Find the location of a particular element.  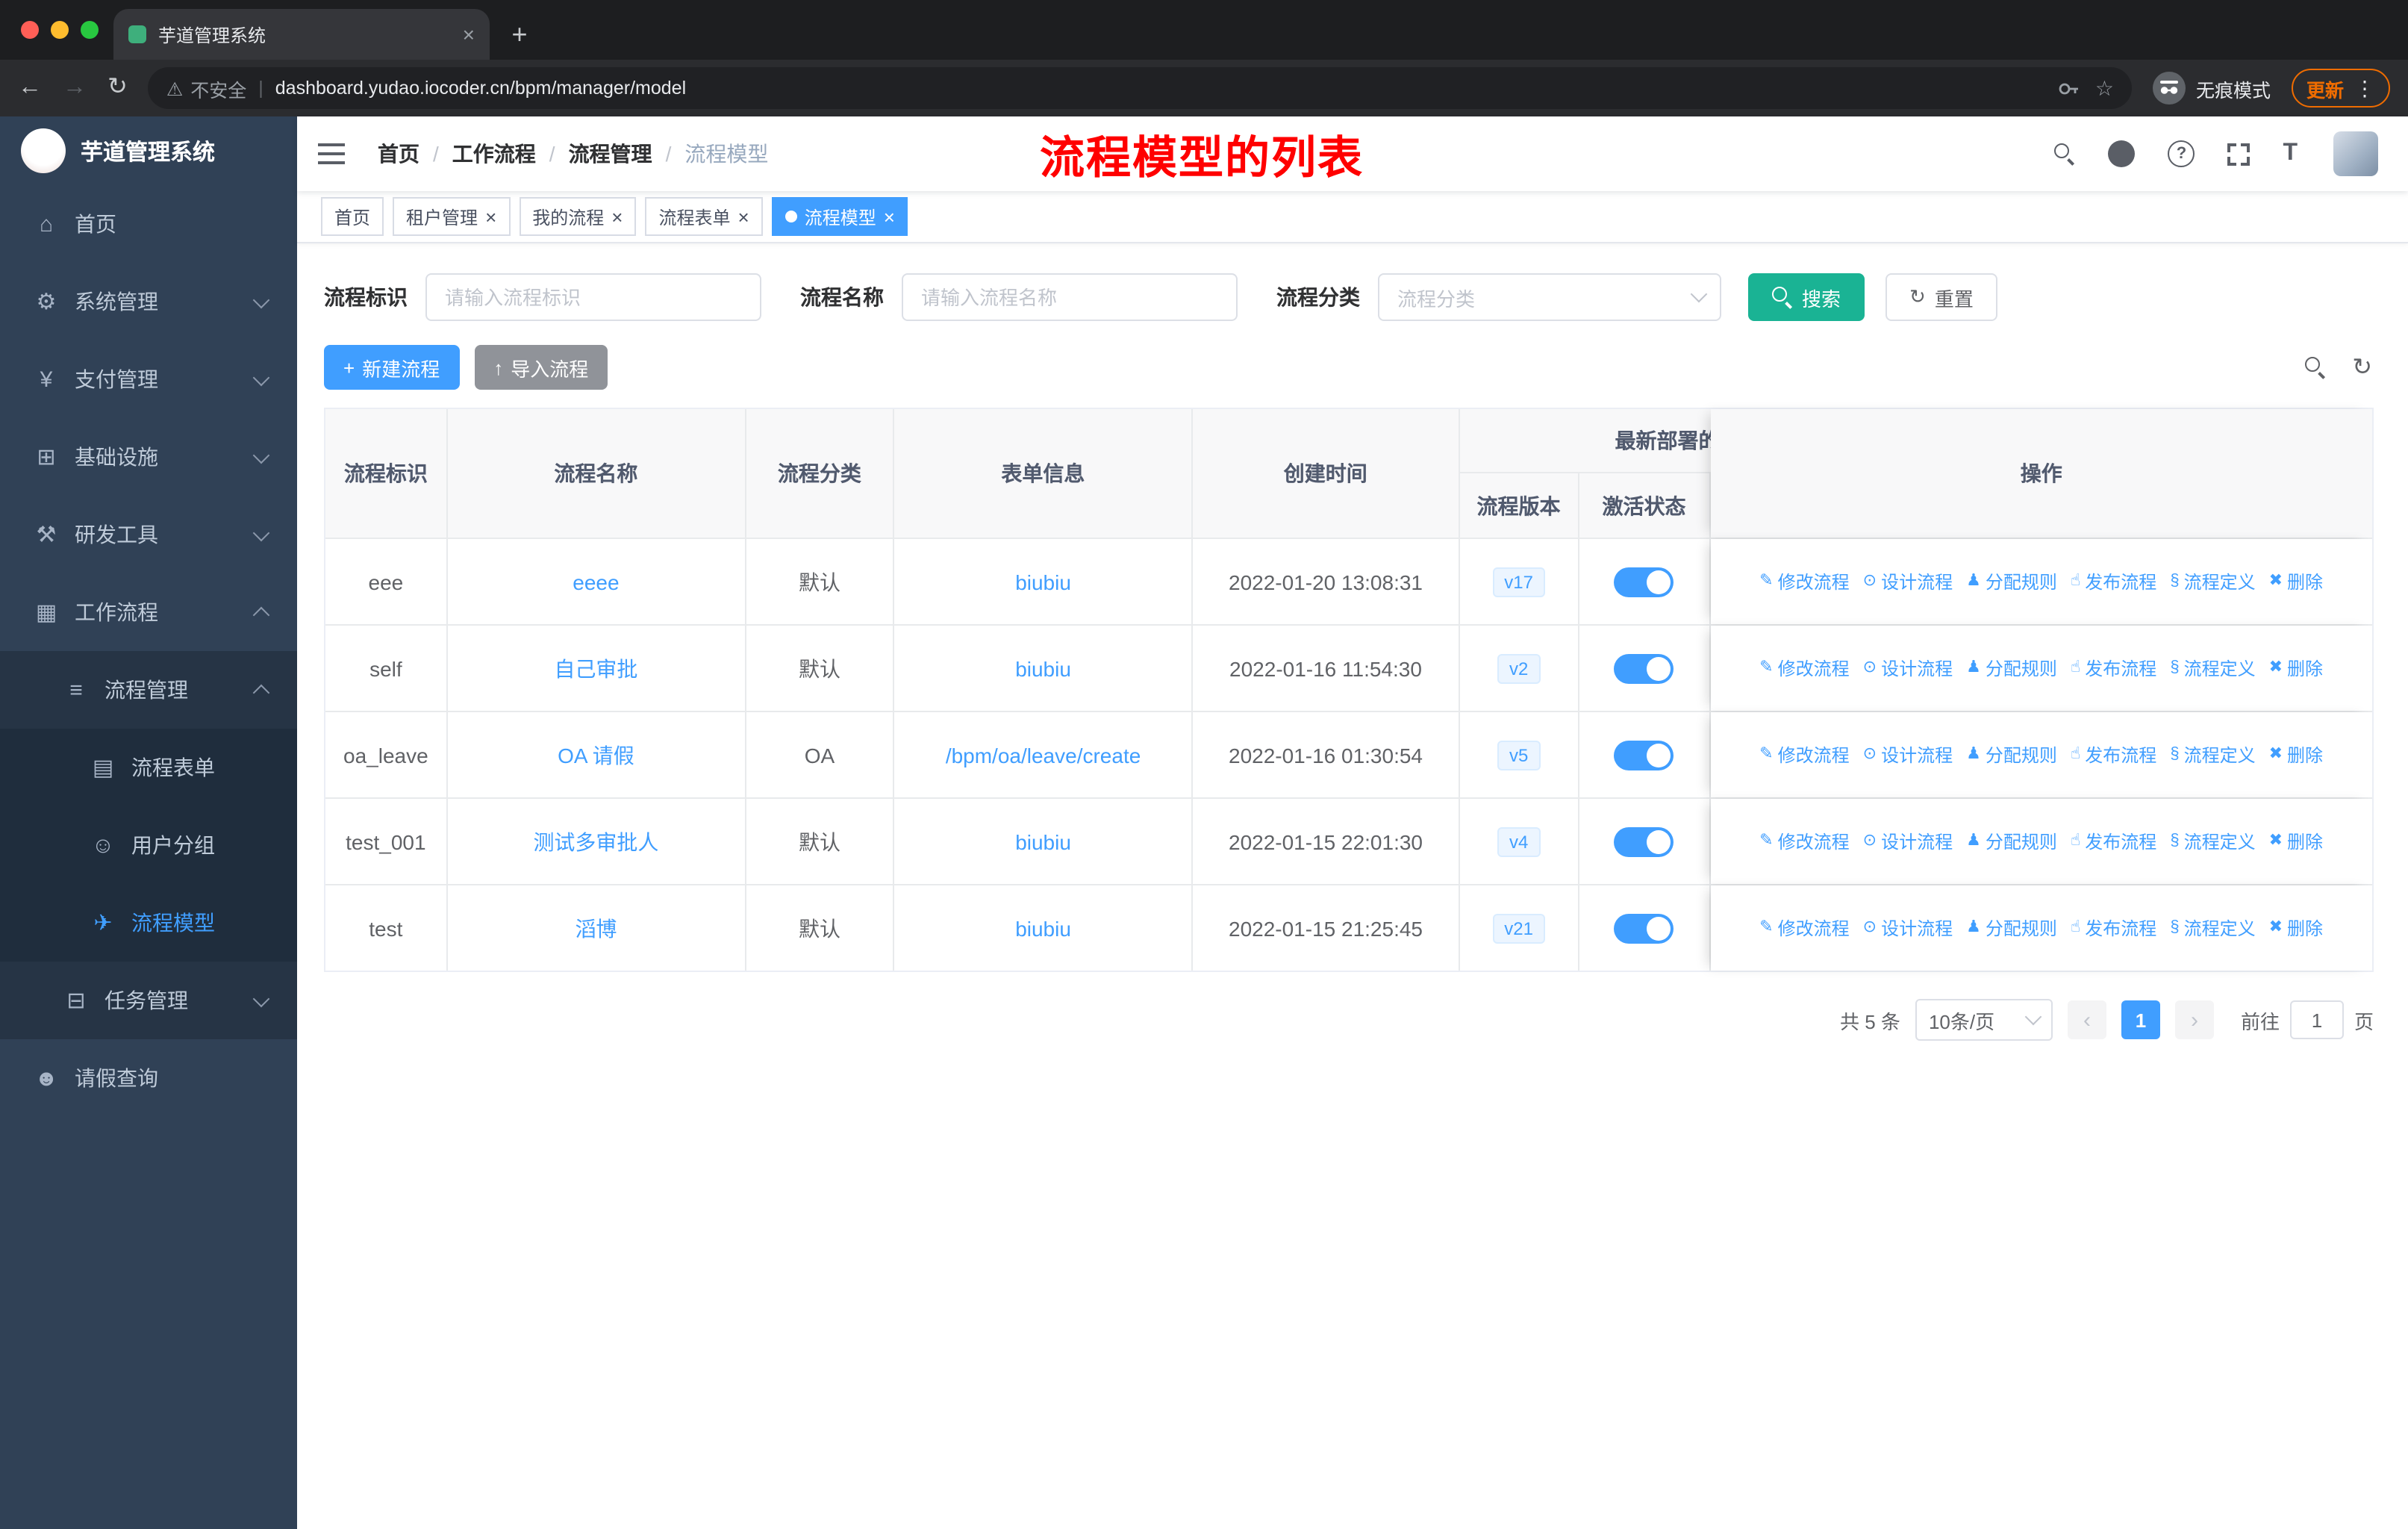

back-icon: ← is located at coordinates (30, 87).